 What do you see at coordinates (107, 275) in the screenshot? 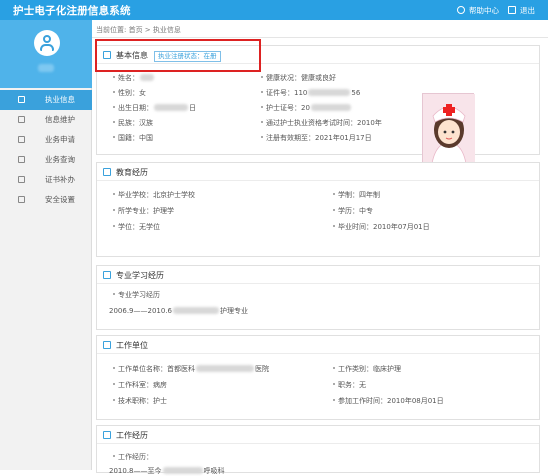
I see `book-icon` at bounding box center [107, 275].